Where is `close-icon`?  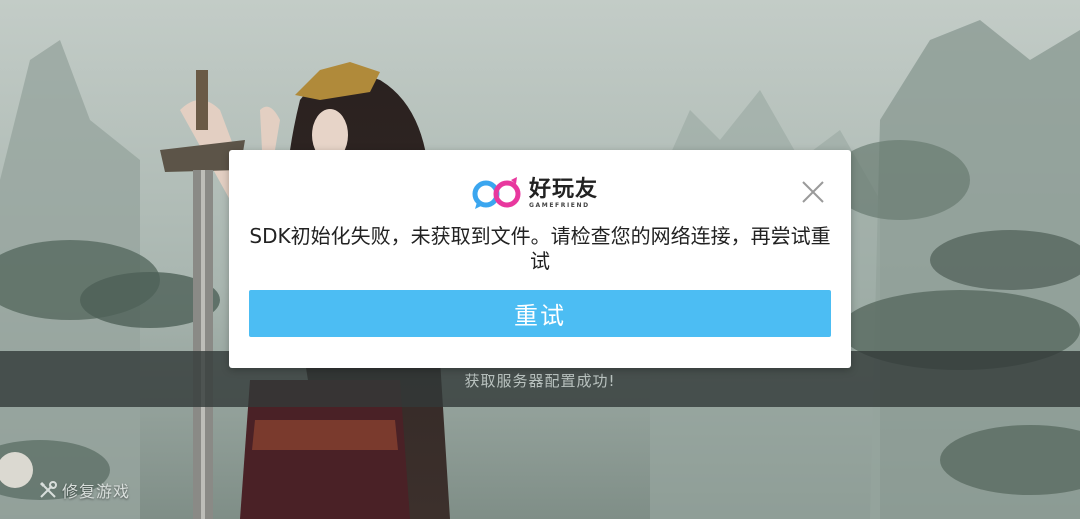
close-icon is located at coordinates (813, 192).